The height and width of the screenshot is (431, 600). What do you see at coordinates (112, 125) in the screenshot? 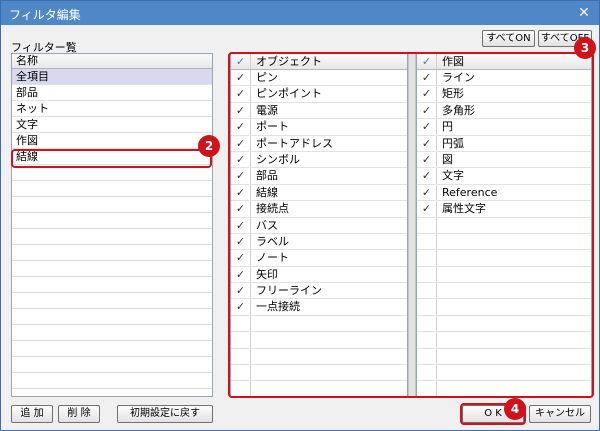
I see `filter-list-item: 文字` at bounding box center [112, 125].